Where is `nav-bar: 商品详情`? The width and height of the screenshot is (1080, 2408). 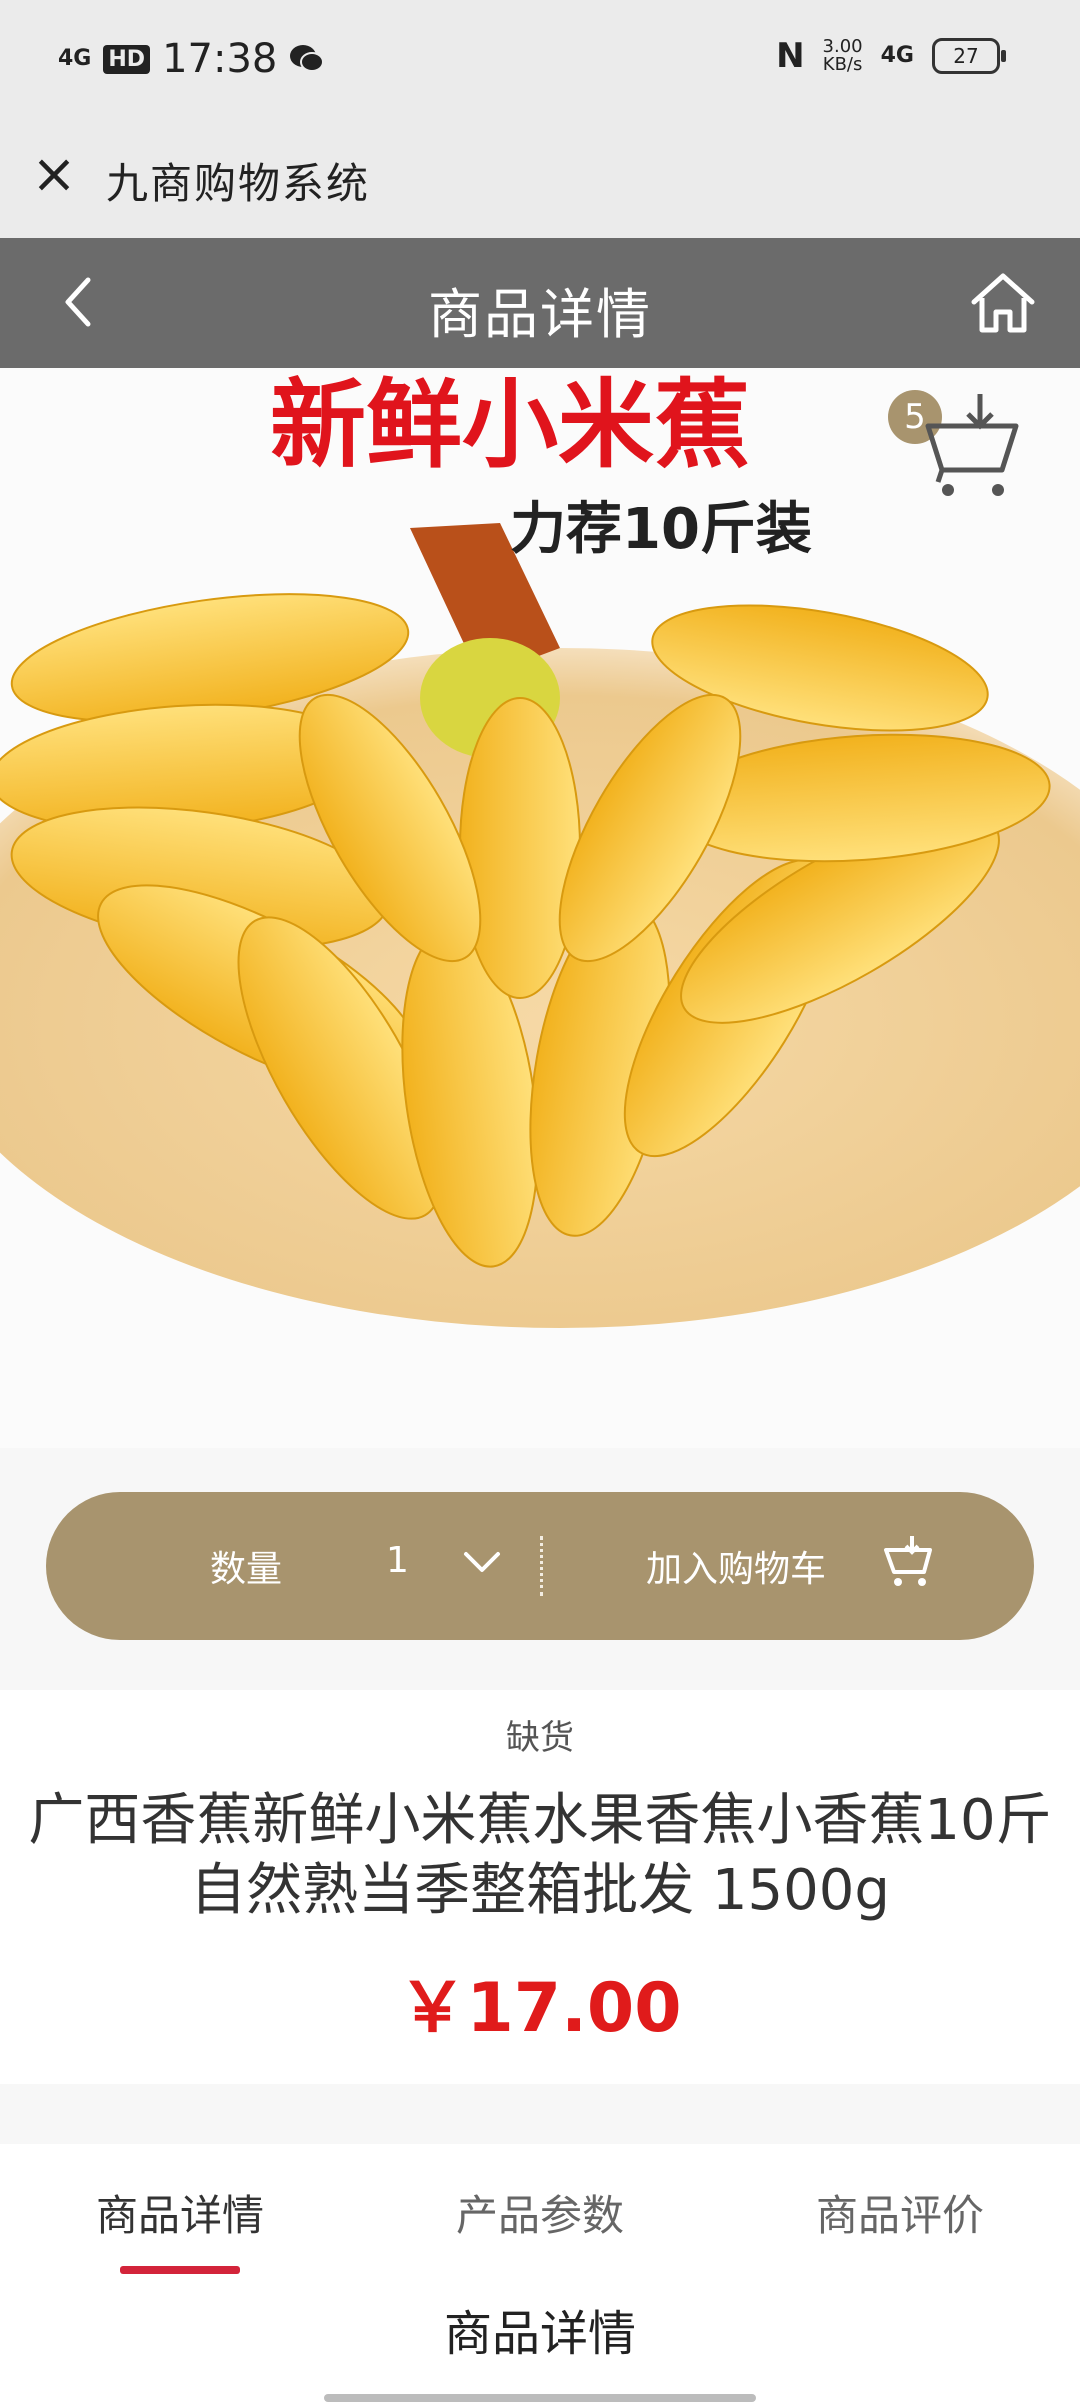
nav-bar: 商品详情 is located at coordinates (540, 303).